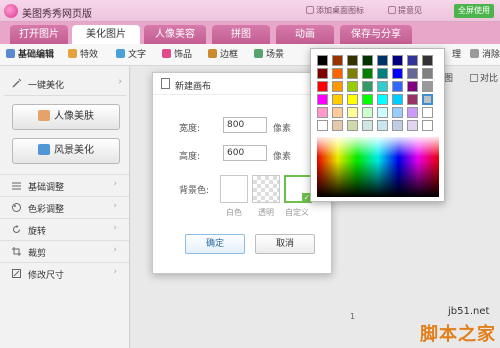  I want to click on ok-button: 确定, so click(215, 244).